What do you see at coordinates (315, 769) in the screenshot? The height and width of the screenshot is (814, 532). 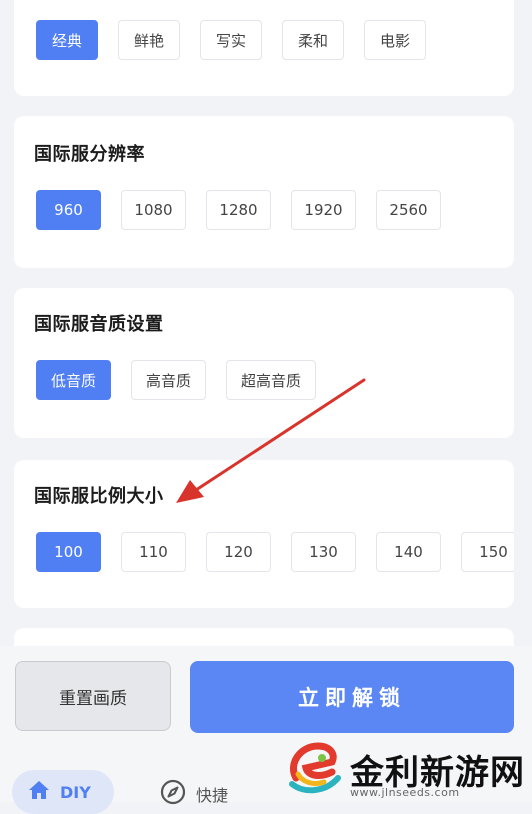 I see `watermark-logo-icon` at bounding box center [315, 769].